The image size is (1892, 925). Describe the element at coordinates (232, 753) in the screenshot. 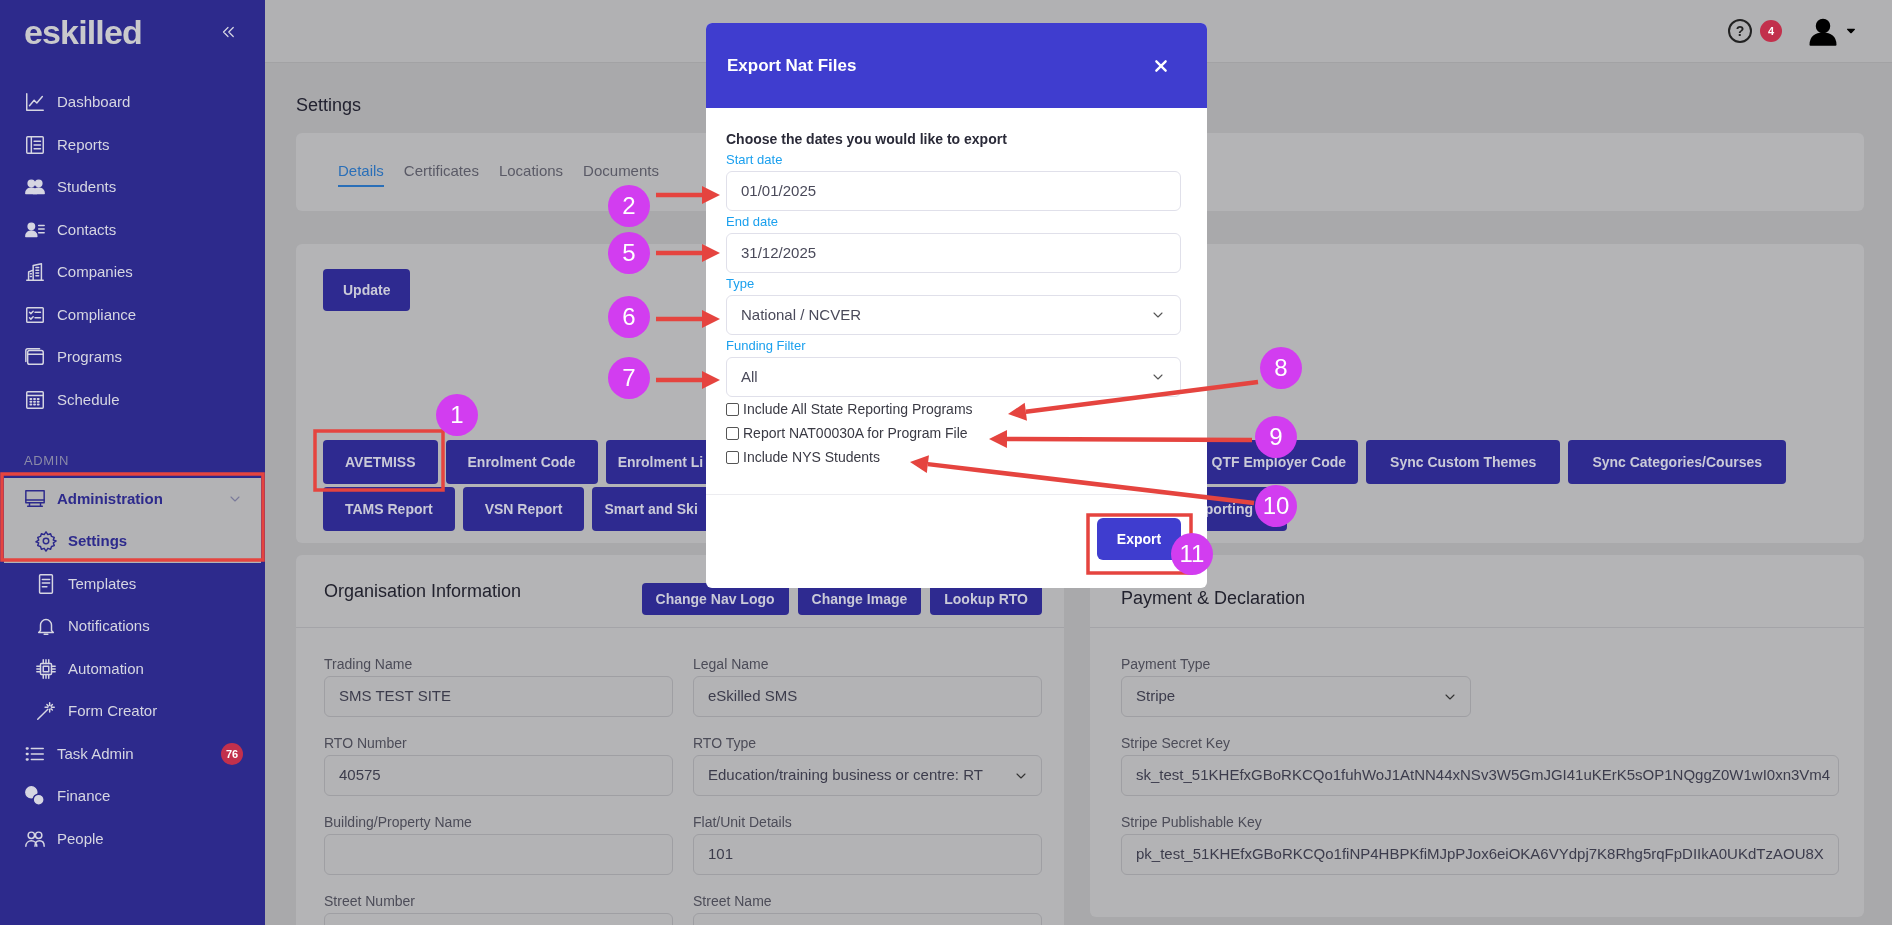

I see `count-badge: 76` at that location.